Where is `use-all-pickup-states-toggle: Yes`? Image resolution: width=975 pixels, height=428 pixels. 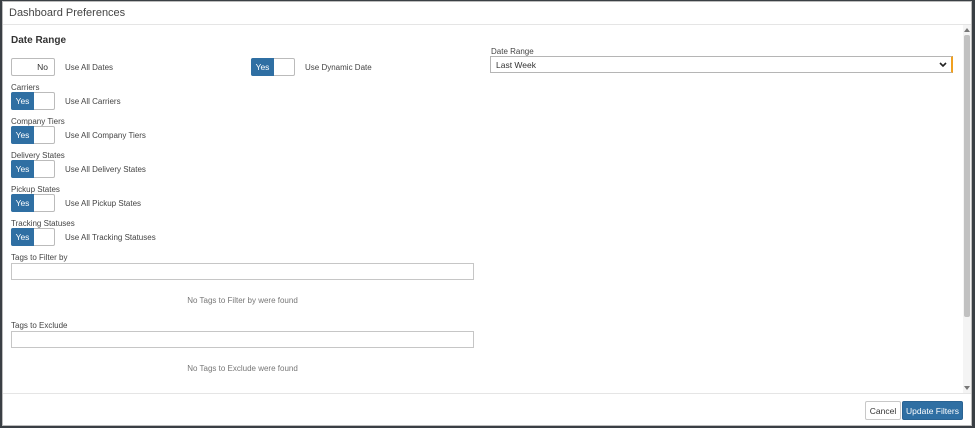 use-all-pickup-states-toggle: Yes is located at coordinates (33, 203).